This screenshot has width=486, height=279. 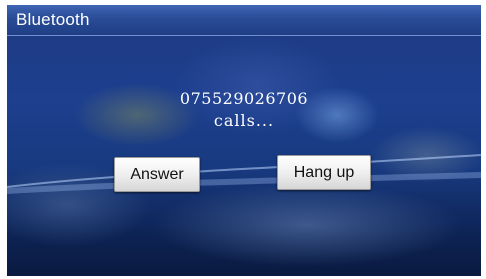 What do you see at coordinates (157, 174) in the screenshot?
I see `answer-button: Answer` at bounding box center [157, 174].